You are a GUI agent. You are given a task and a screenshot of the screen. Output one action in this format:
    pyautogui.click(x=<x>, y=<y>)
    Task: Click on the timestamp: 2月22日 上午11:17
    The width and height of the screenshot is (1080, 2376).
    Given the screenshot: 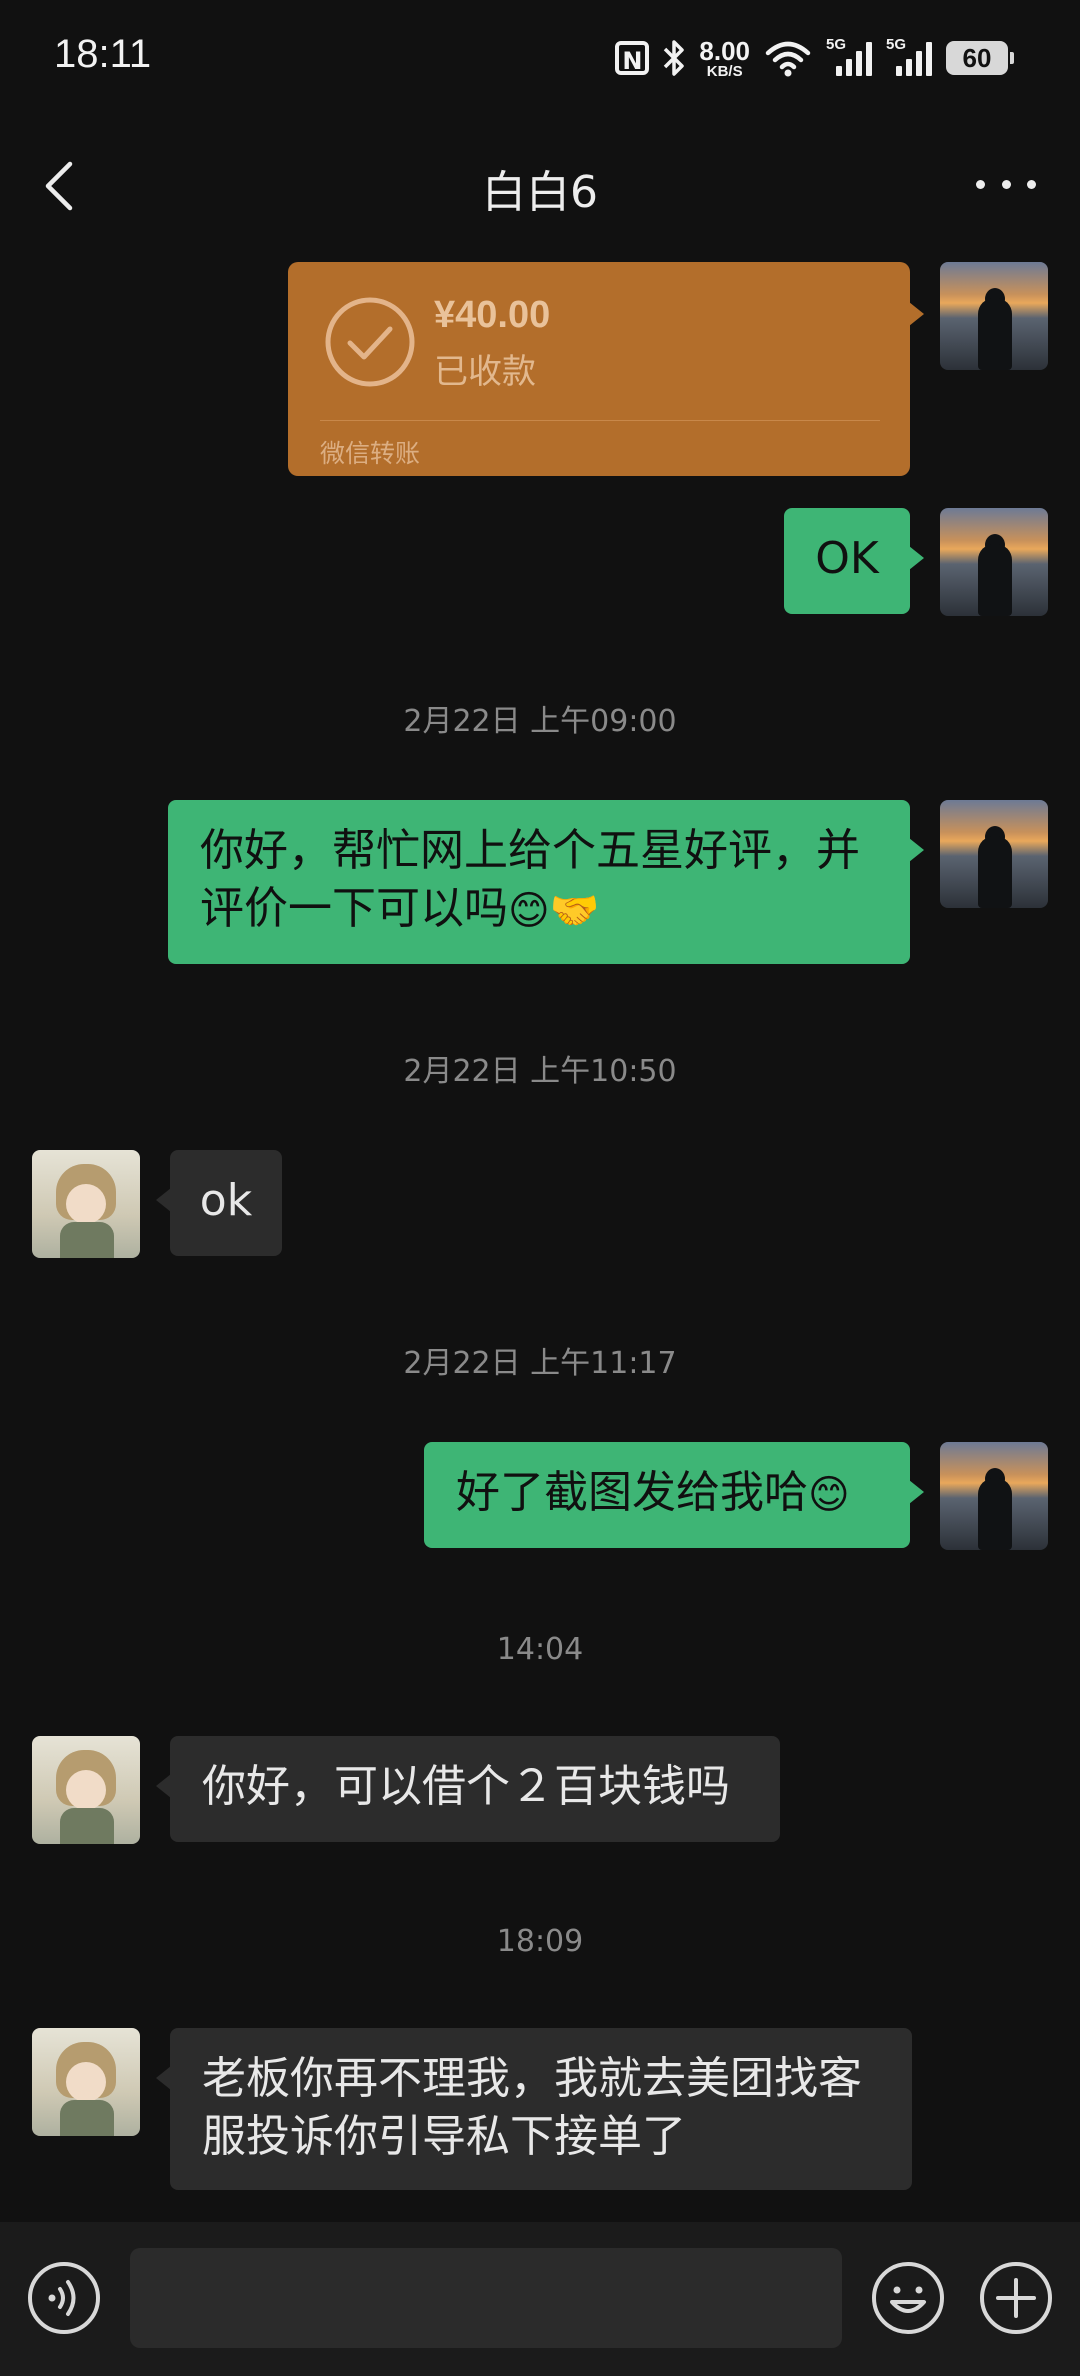 What is the action you would take?
    pyautogui.click(x=540, y=1363)
    